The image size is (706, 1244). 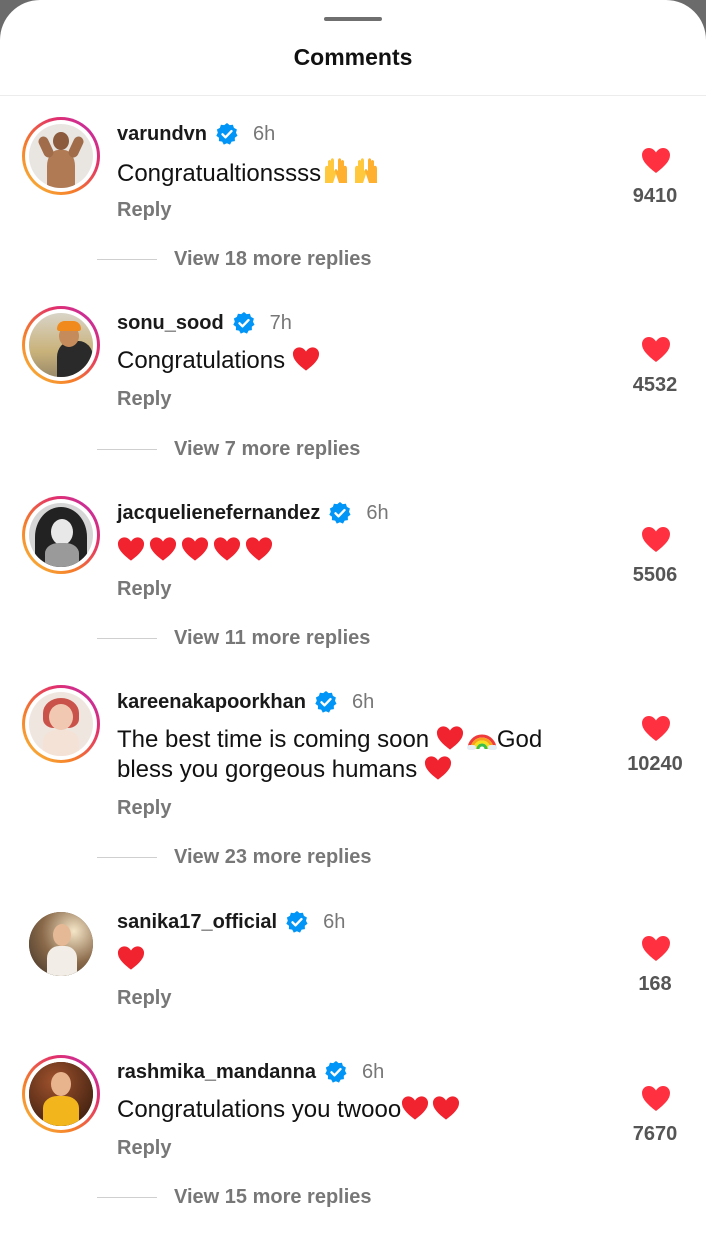 What do you see at coordinates (655, 1134) in the screenshot?
I see `like-count: 7670` at bounding box center [655, 1134].